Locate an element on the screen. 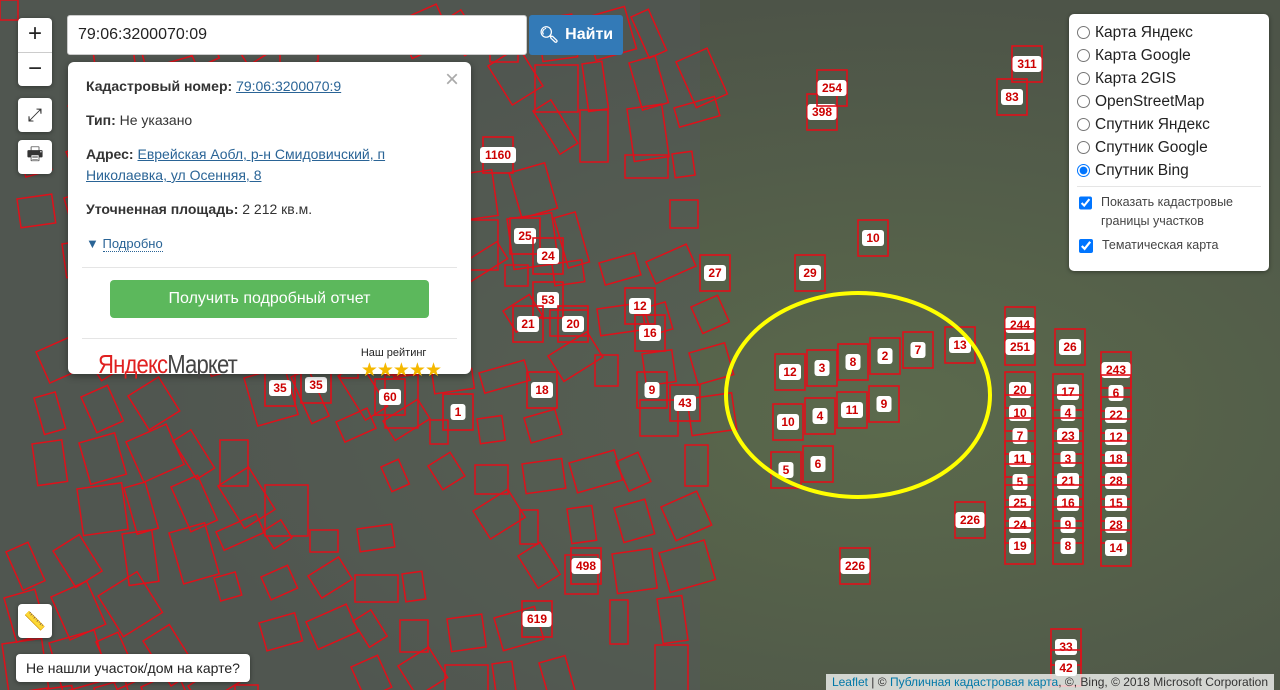 Image resolution: width=1280 pixels, height=690 pixels. parcel-number: 60 is located at coordinates (390, 397).